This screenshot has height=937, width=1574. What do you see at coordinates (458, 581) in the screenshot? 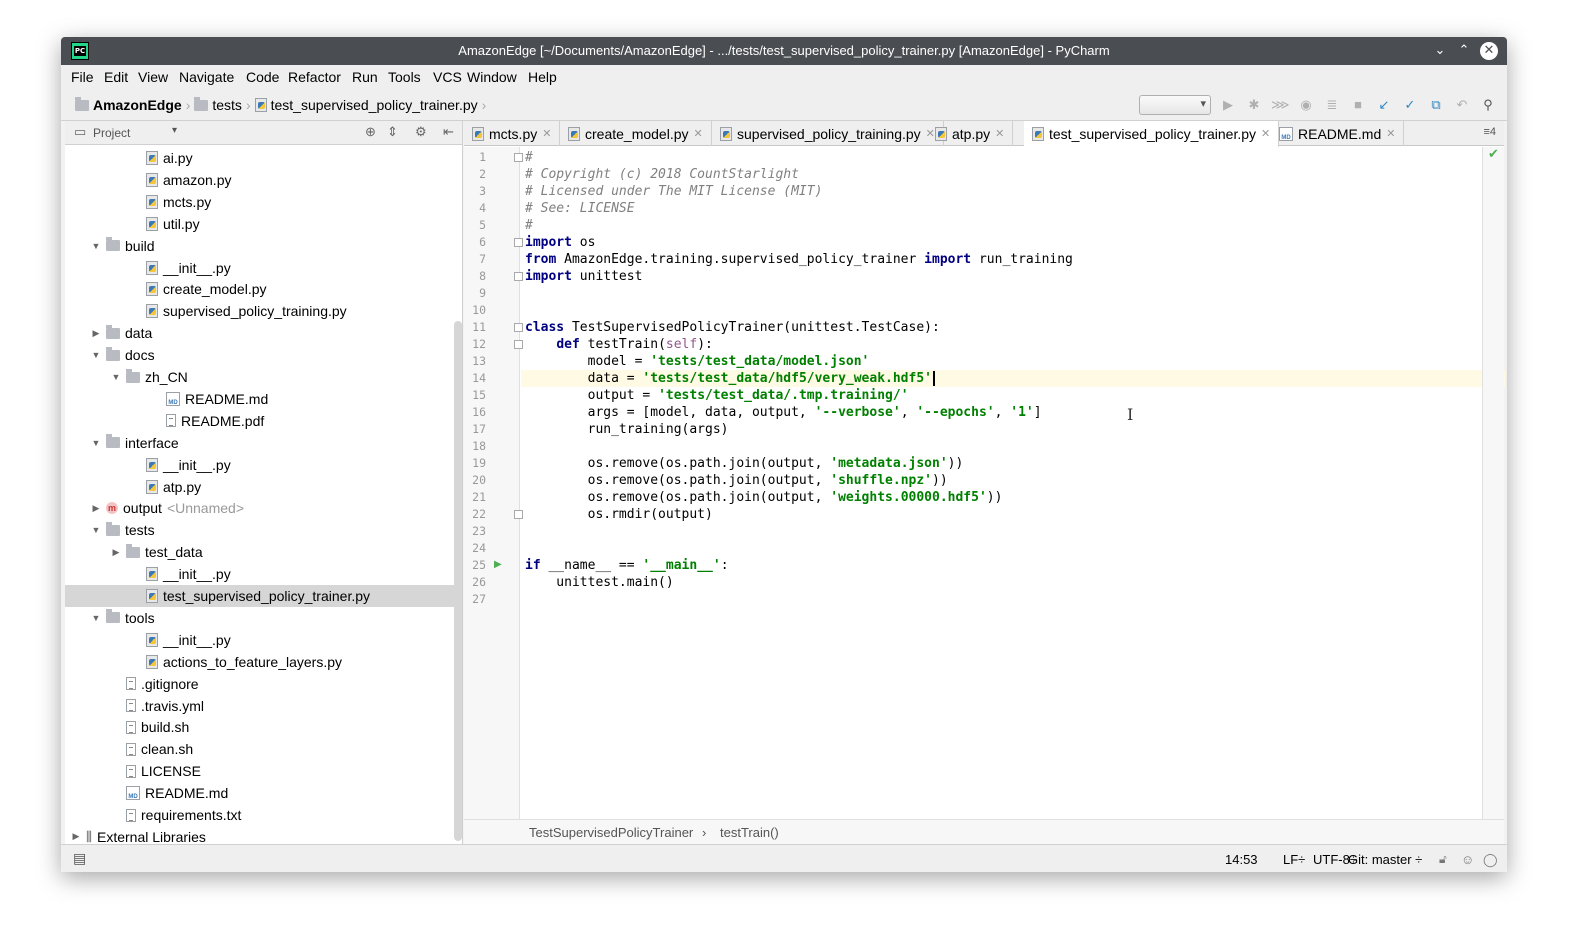
I see `scrollbar` at bounding box center [458, 581].